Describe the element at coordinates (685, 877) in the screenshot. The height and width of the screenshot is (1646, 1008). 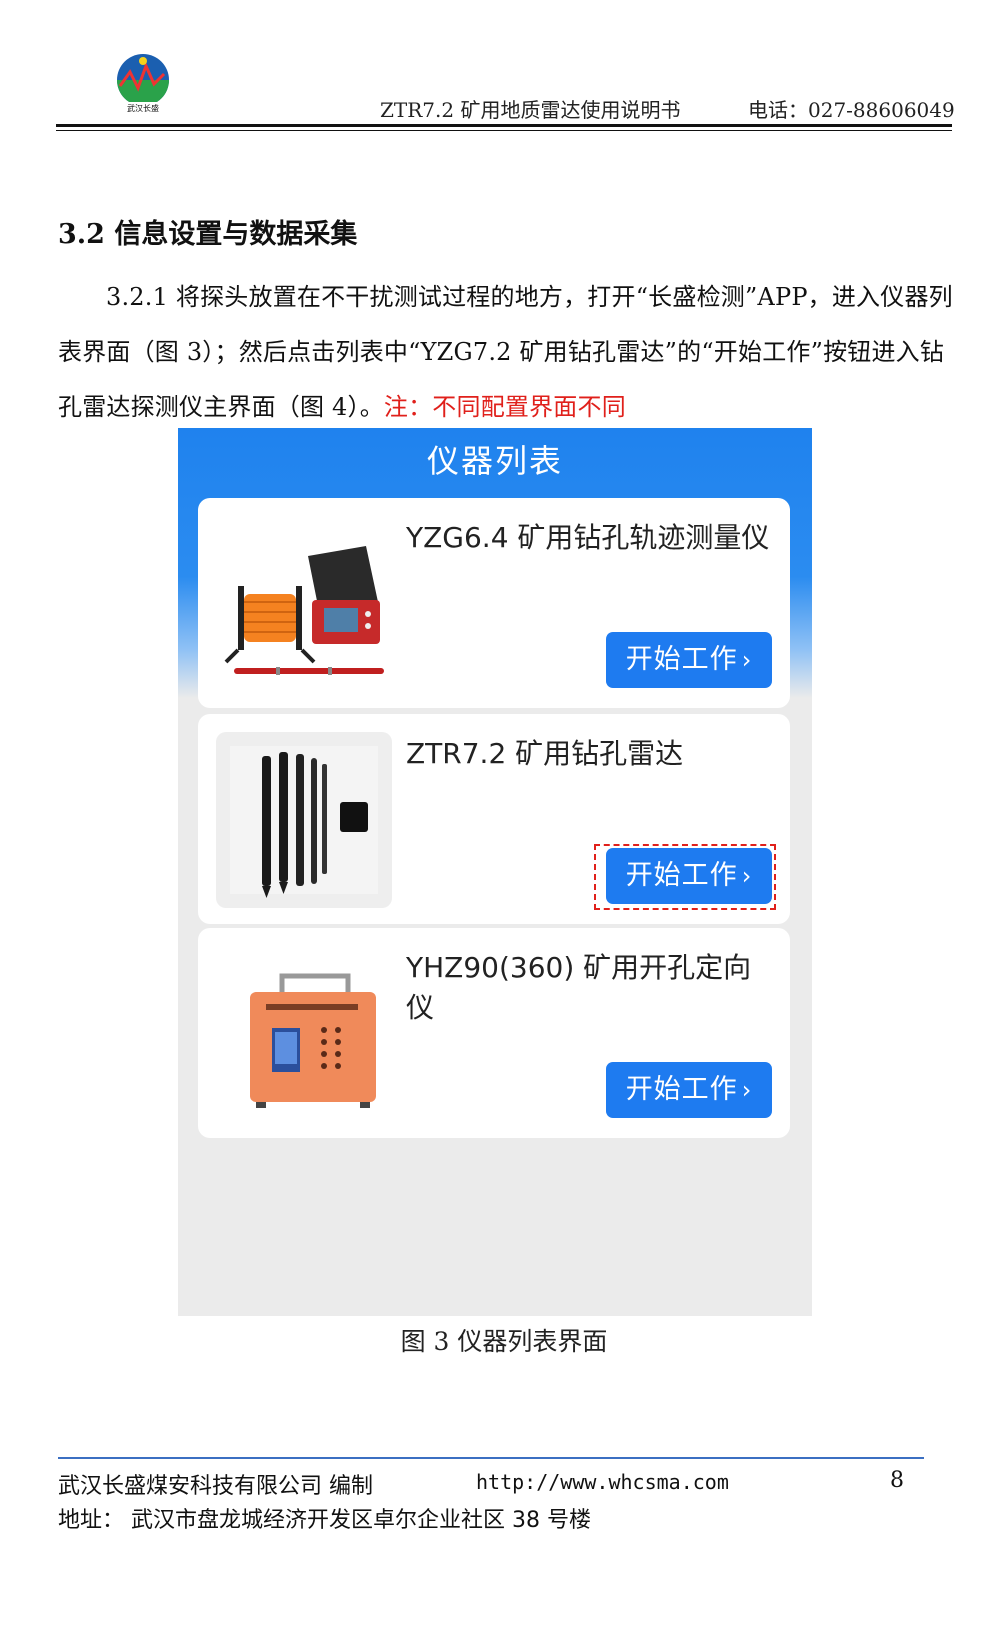
I see `highlight-dashed-box` at that location.